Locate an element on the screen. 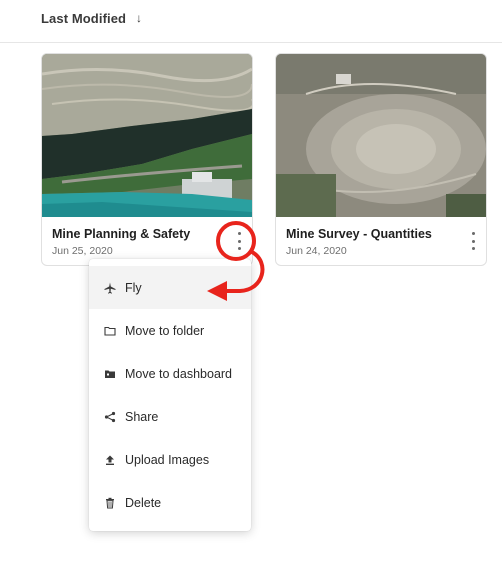 This screenshot has height=570, width=502. airplane-icon is located at coordinates (110, 288).